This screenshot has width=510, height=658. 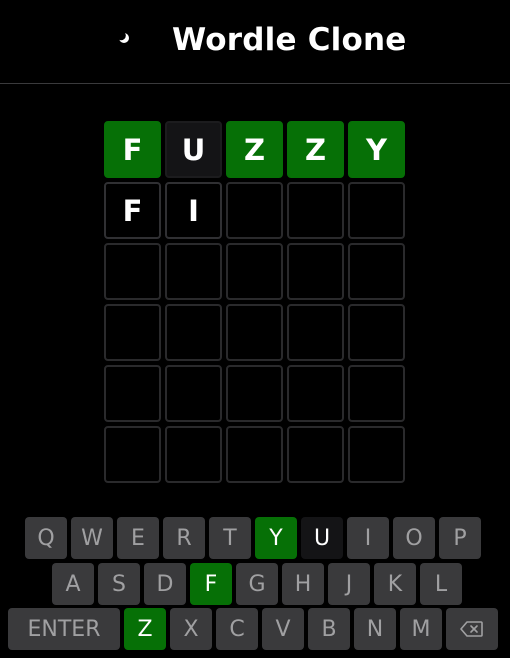 I want to click on key-t: T, so click(x=230, y=538).